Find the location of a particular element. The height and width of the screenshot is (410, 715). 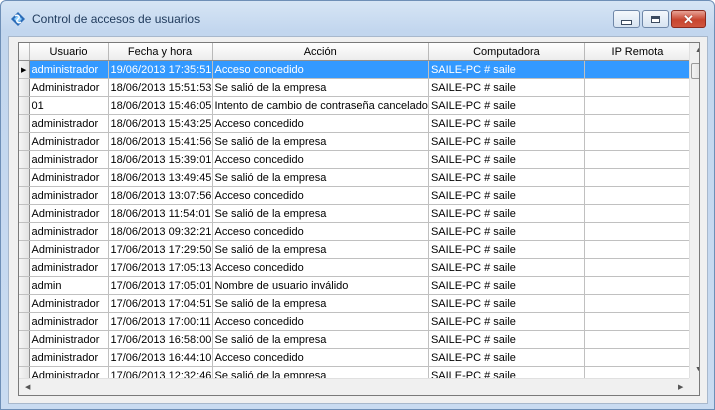

cell-fecha-hora: 18/06/2013 09:32:21 is located at coordinates (160, 231).